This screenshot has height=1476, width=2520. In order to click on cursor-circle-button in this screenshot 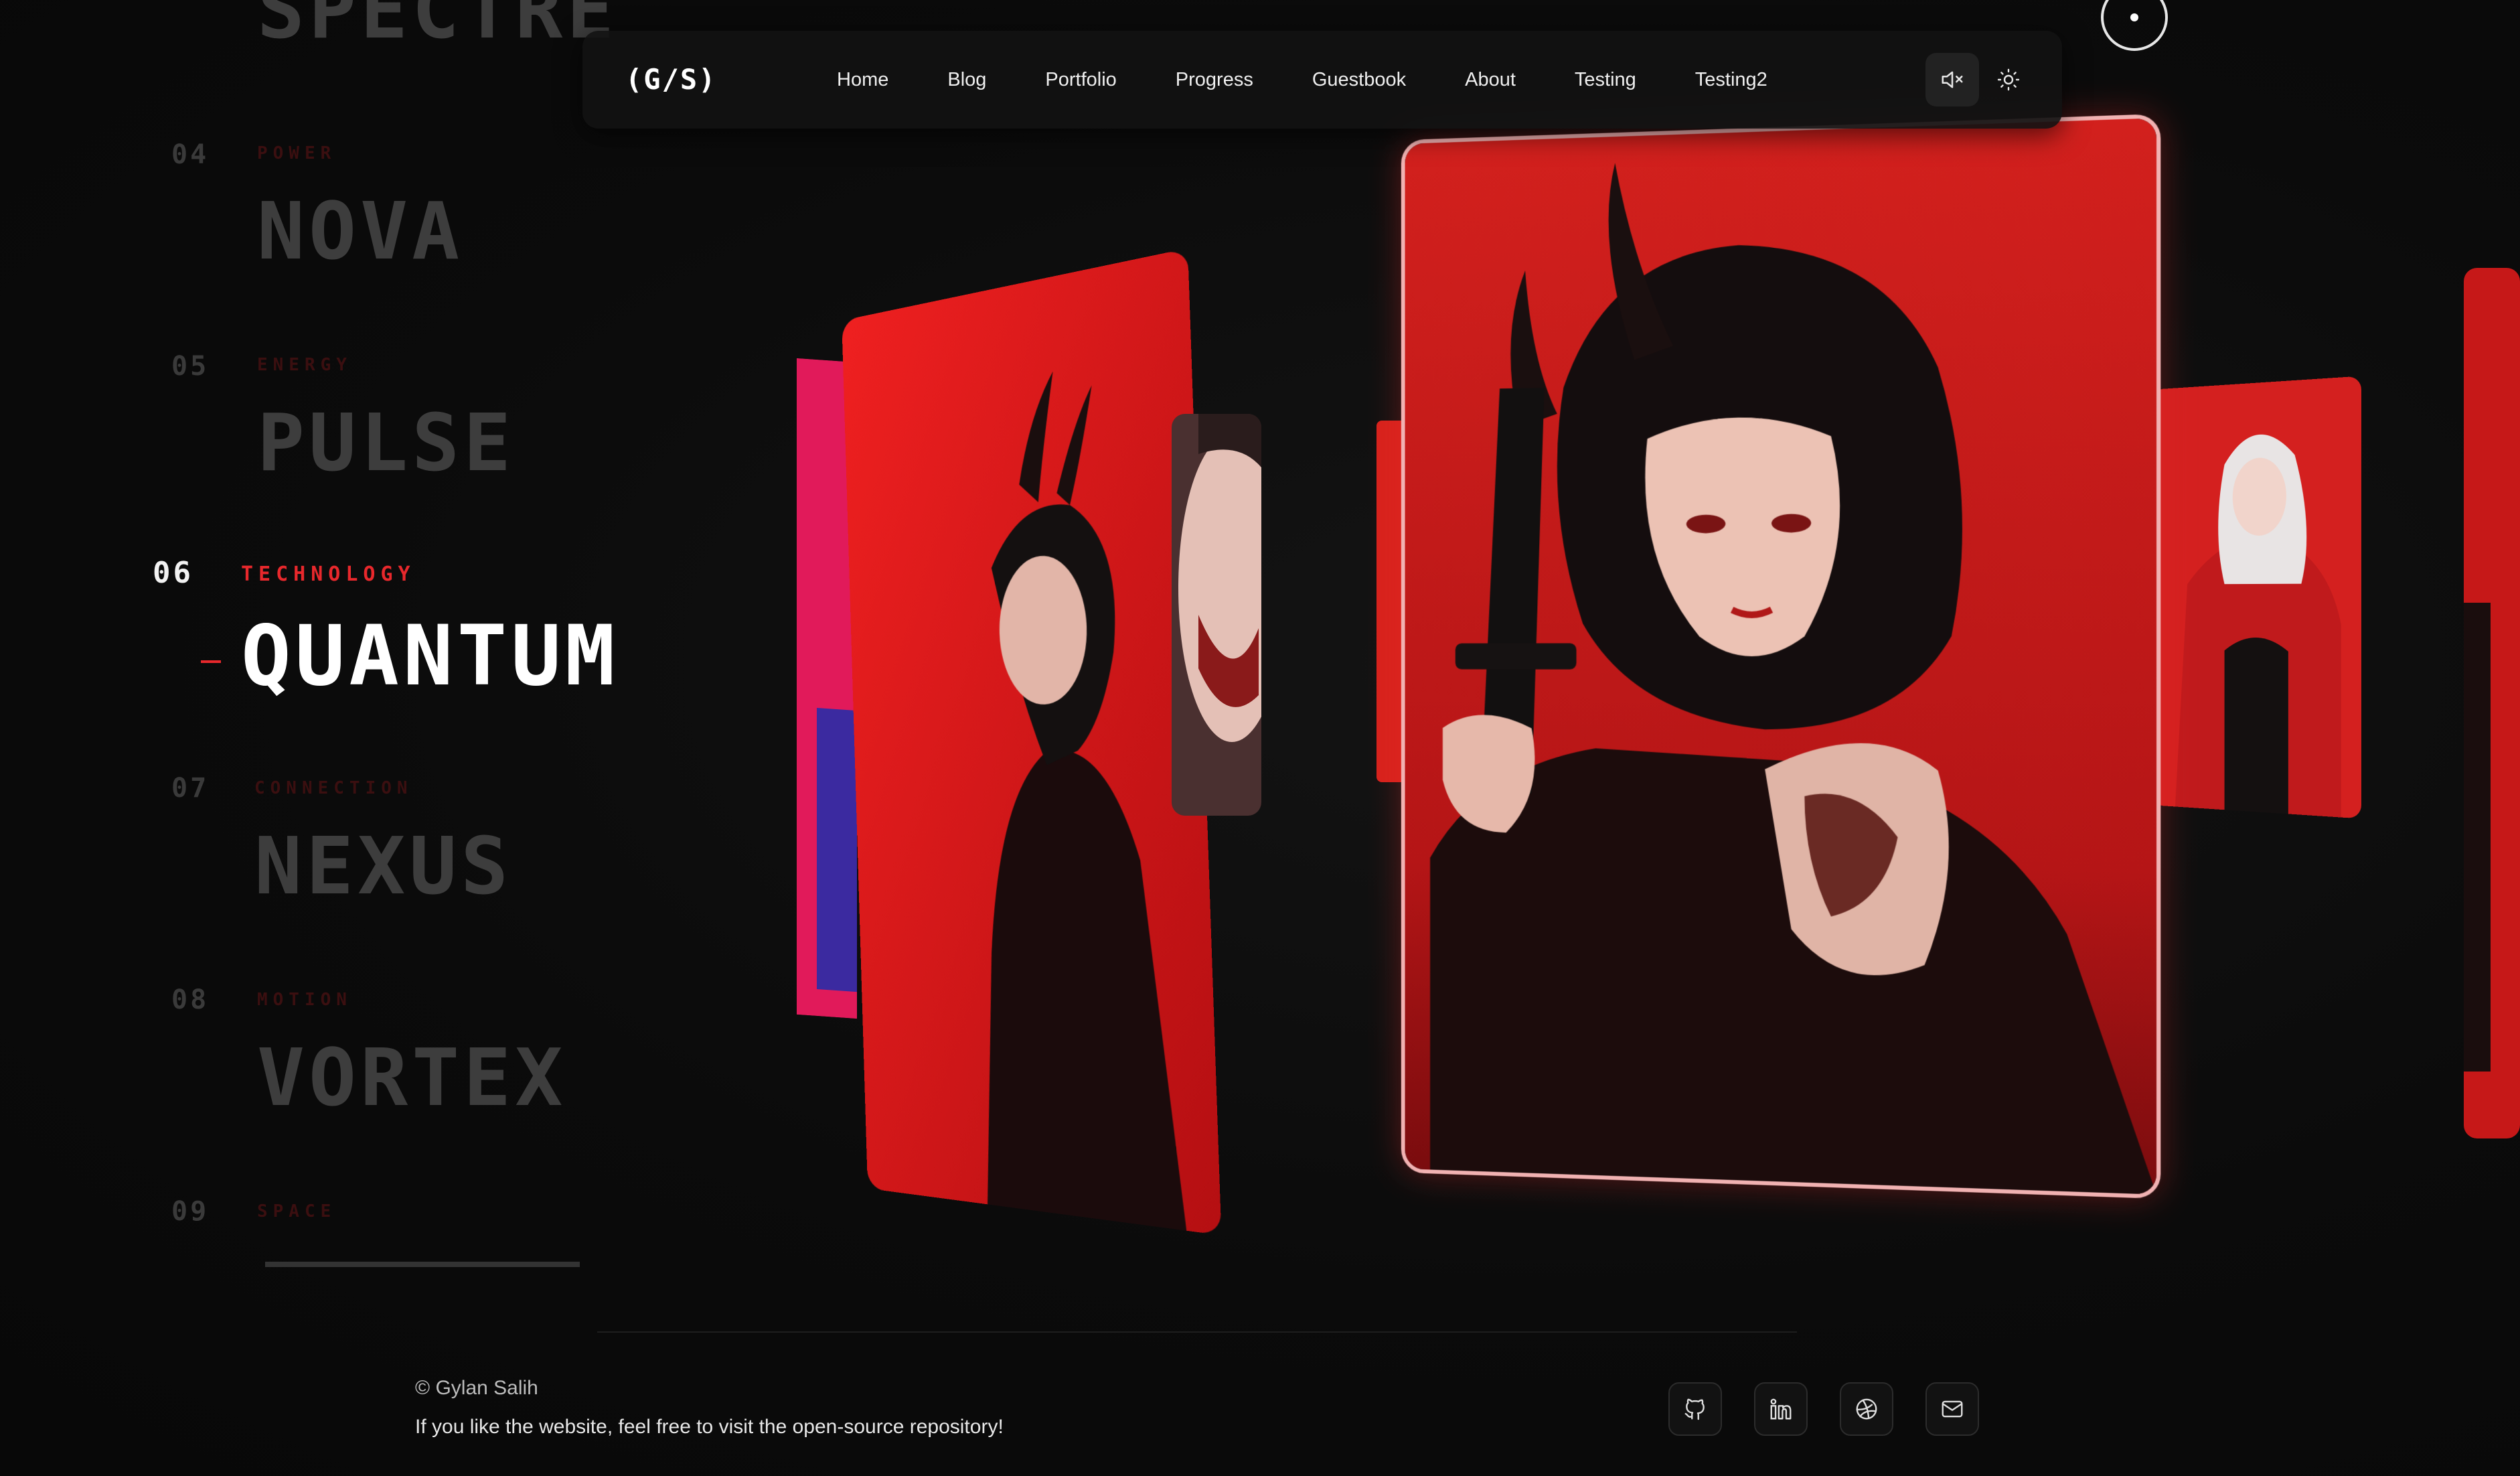, I will do `click(2134, 26)`.